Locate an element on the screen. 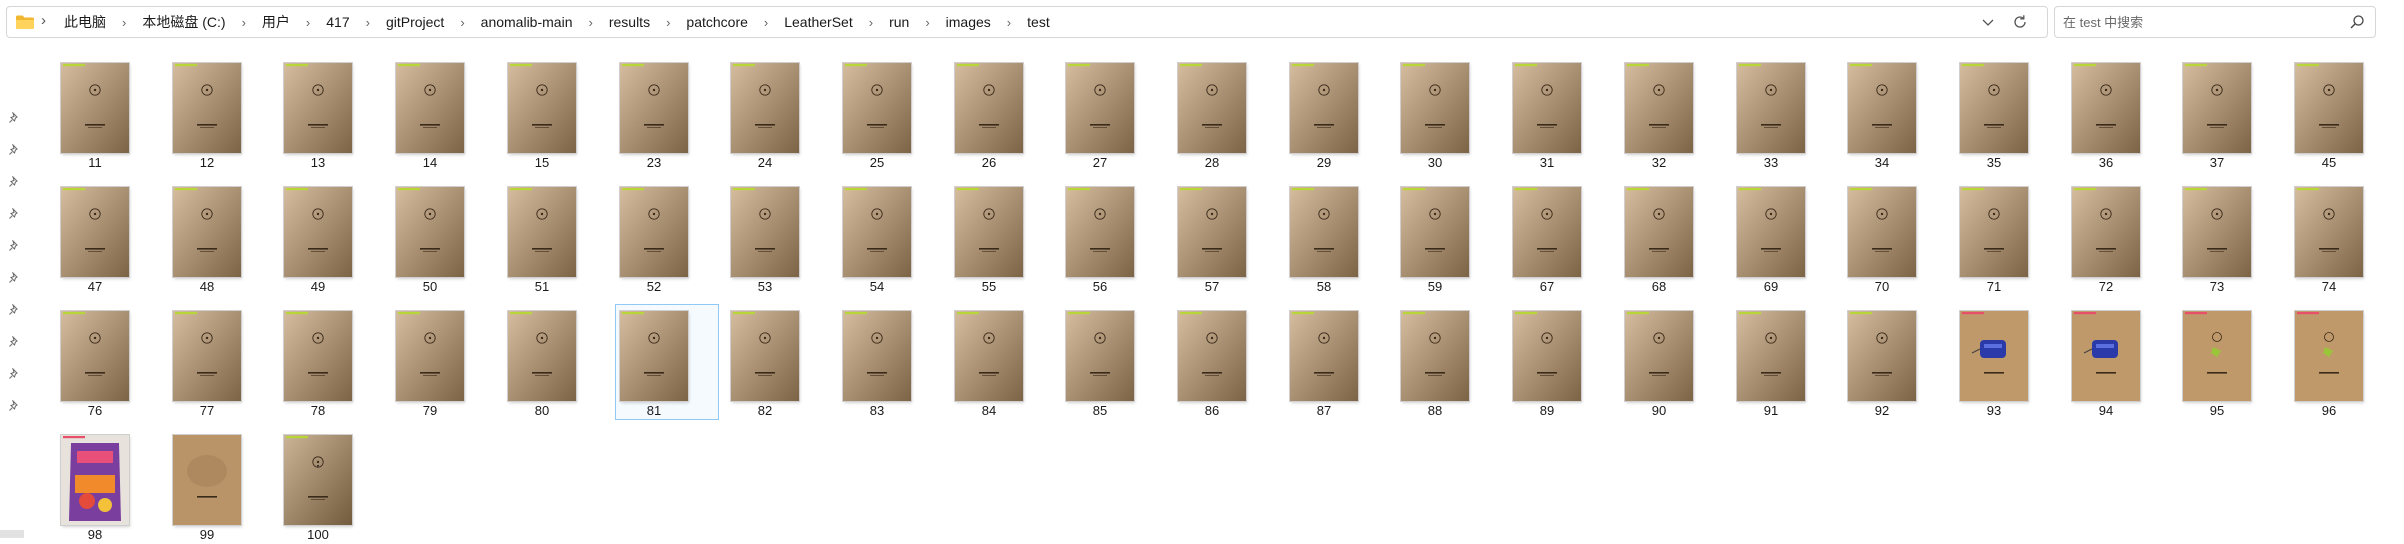  refresh-icon is located at coordinates (2020, 22).